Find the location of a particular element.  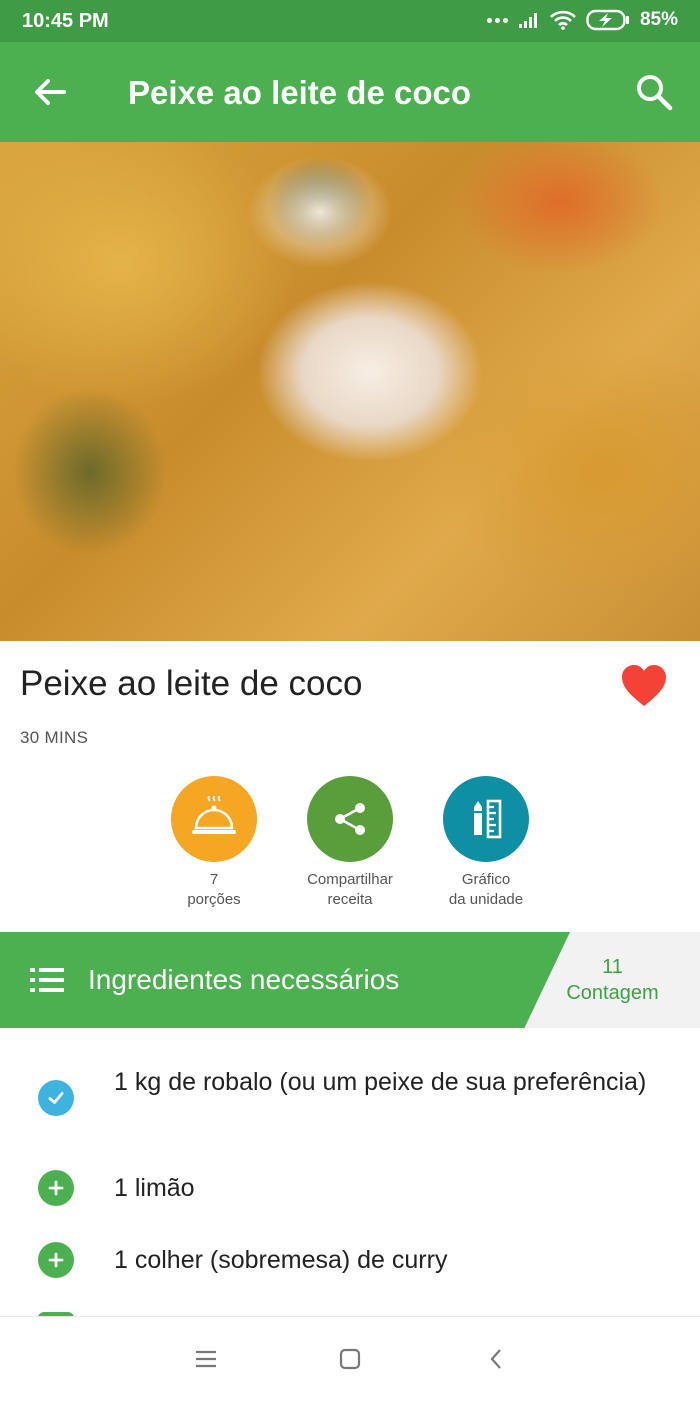

share-recipe-label: Compartilhar receita is located at coordinates (350, 889).